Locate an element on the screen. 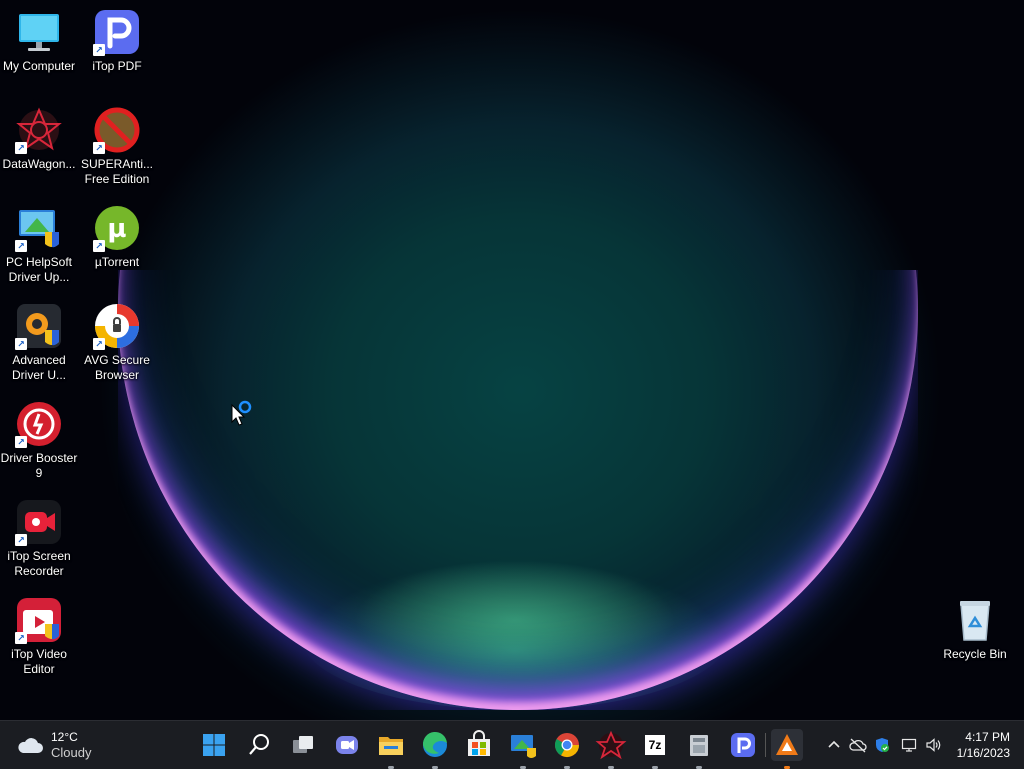 The width and height of the screenshot is (1024, 769). desktop-icon-my-computer: My Computer is located at coordinates (39, 41).